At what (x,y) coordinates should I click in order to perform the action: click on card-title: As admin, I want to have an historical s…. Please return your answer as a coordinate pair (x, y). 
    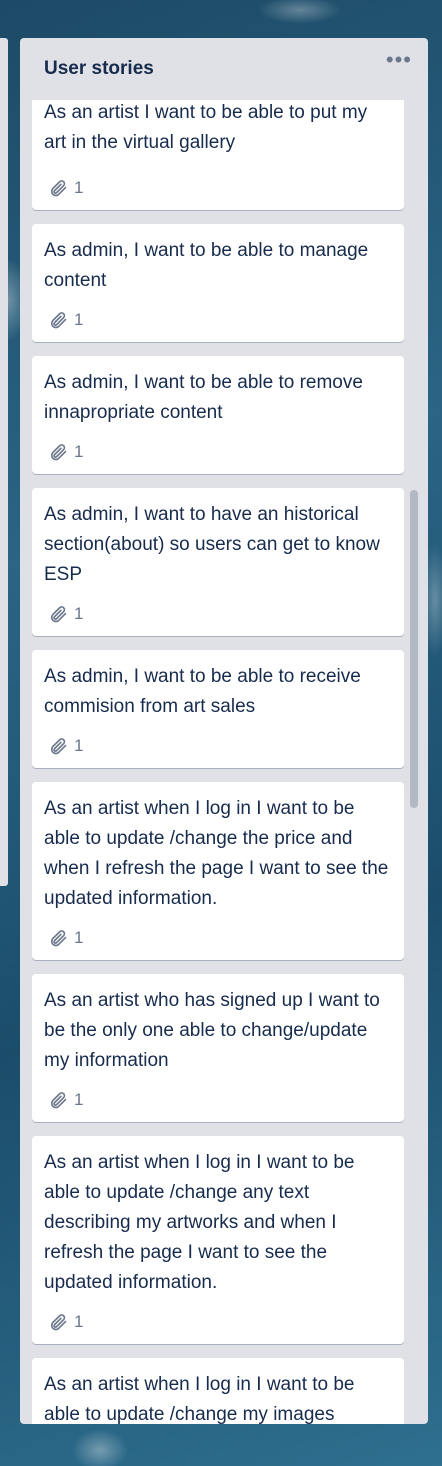
    Looking at the image, I should click on (212, 544).